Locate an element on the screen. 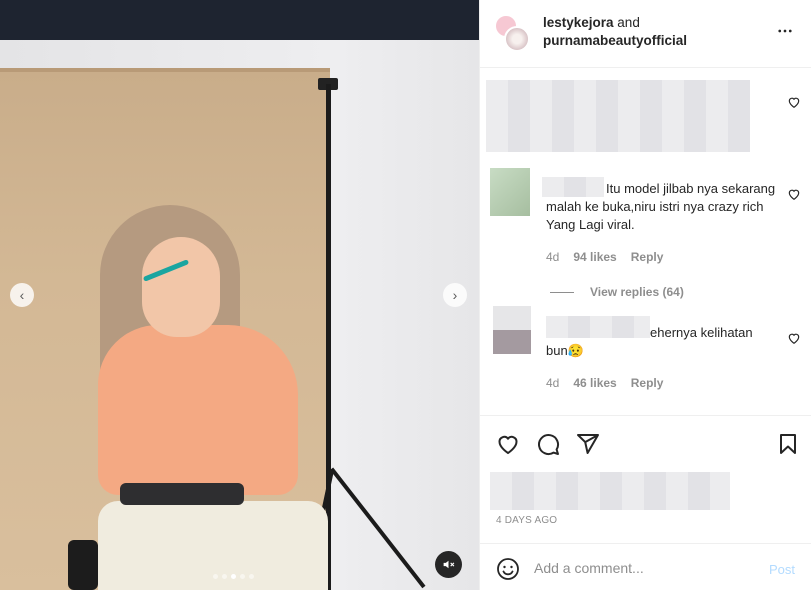 The height and width of the screenshot is (590, 811). comment-meta: 4d 46 likes Reply is located at coordinates (604, 383).